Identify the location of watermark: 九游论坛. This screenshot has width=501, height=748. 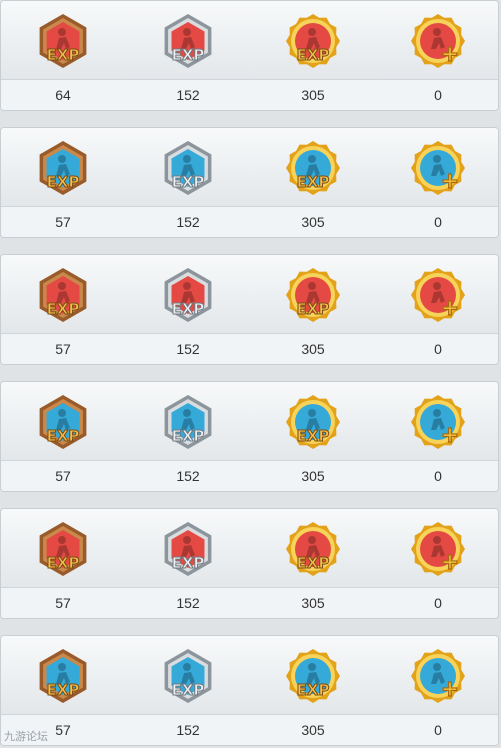
(26, 737).